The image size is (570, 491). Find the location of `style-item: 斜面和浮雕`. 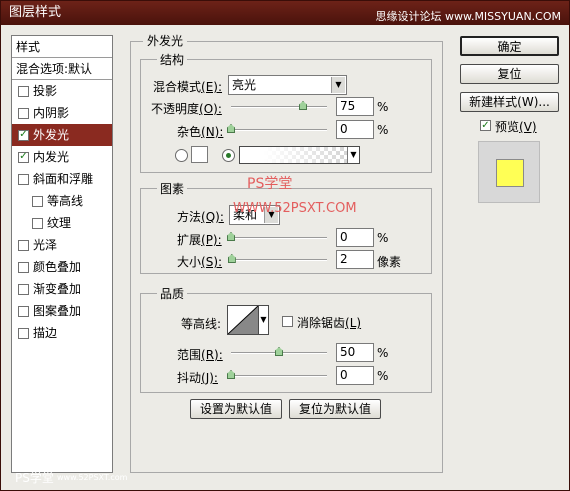

style-item: 斜面和浮雕 is located at coordinates (62, 179).